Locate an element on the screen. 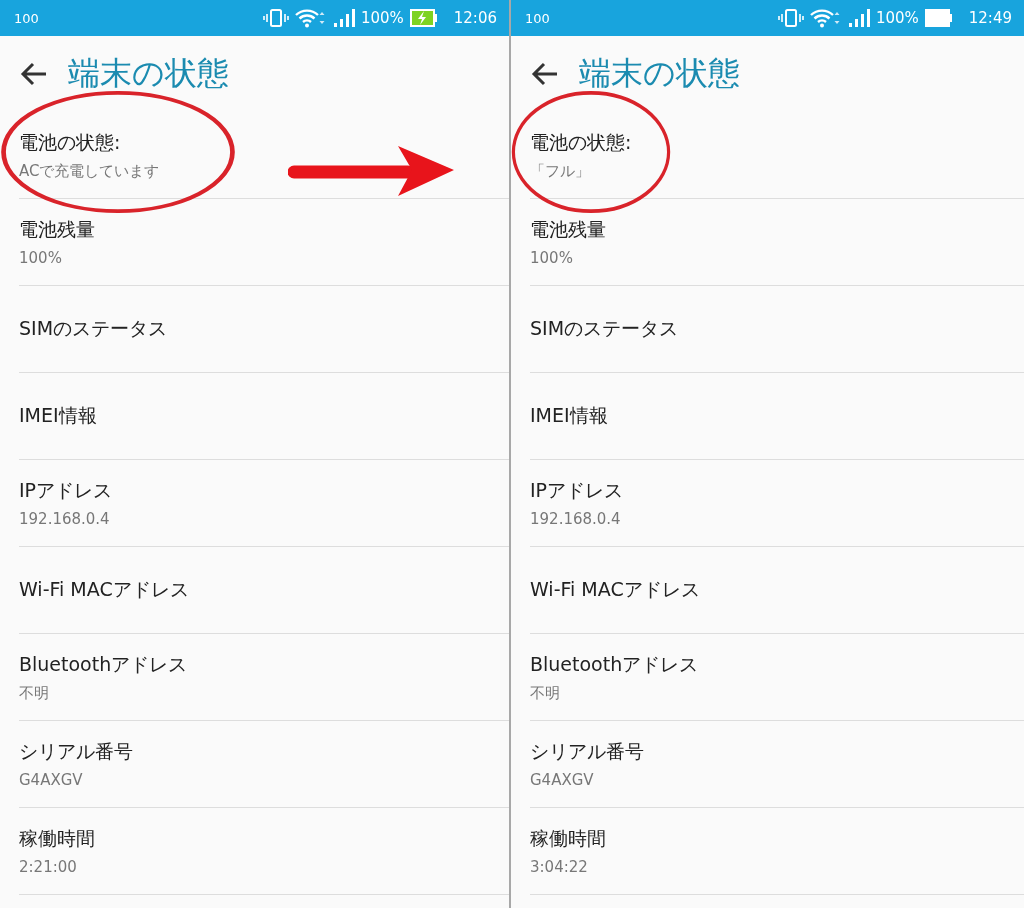 Image resolution: width=1024 pixels, height=908 pixels. setting-value: 2:21:00 is located at coordinates (48, 867).